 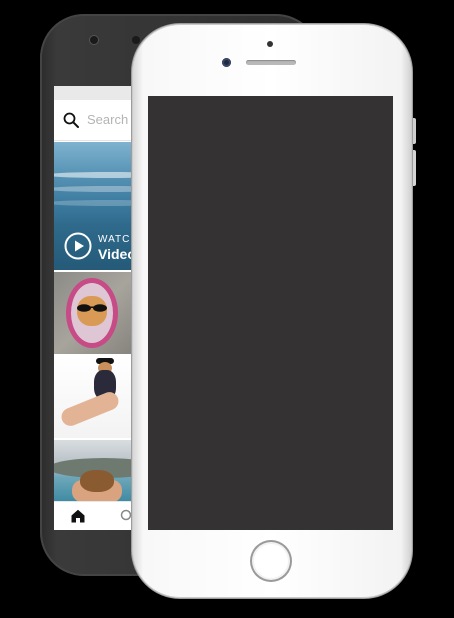 What do you see at coordinates (226, 62) in the screenshot?
I see `front-camera-lens` at bounding box center [226, 62].